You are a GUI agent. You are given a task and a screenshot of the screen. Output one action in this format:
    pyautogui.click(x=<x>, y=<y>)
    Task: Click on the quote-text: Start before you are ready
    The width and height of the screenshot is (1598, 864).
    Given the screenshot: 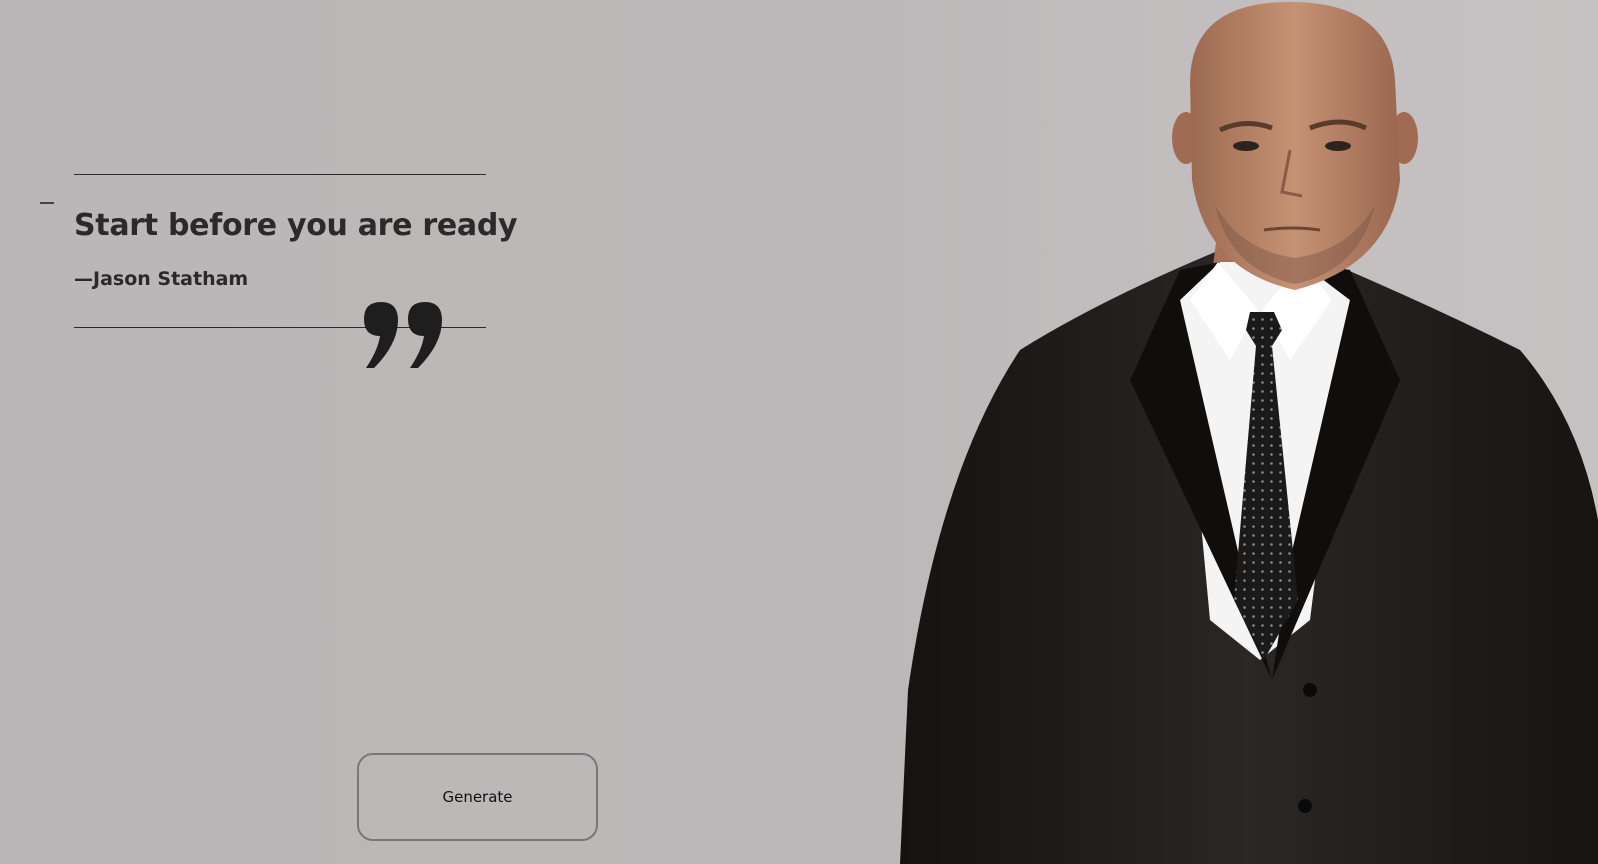 What is the action you would take?
    pyautogui.click(x=296, y=225)
    